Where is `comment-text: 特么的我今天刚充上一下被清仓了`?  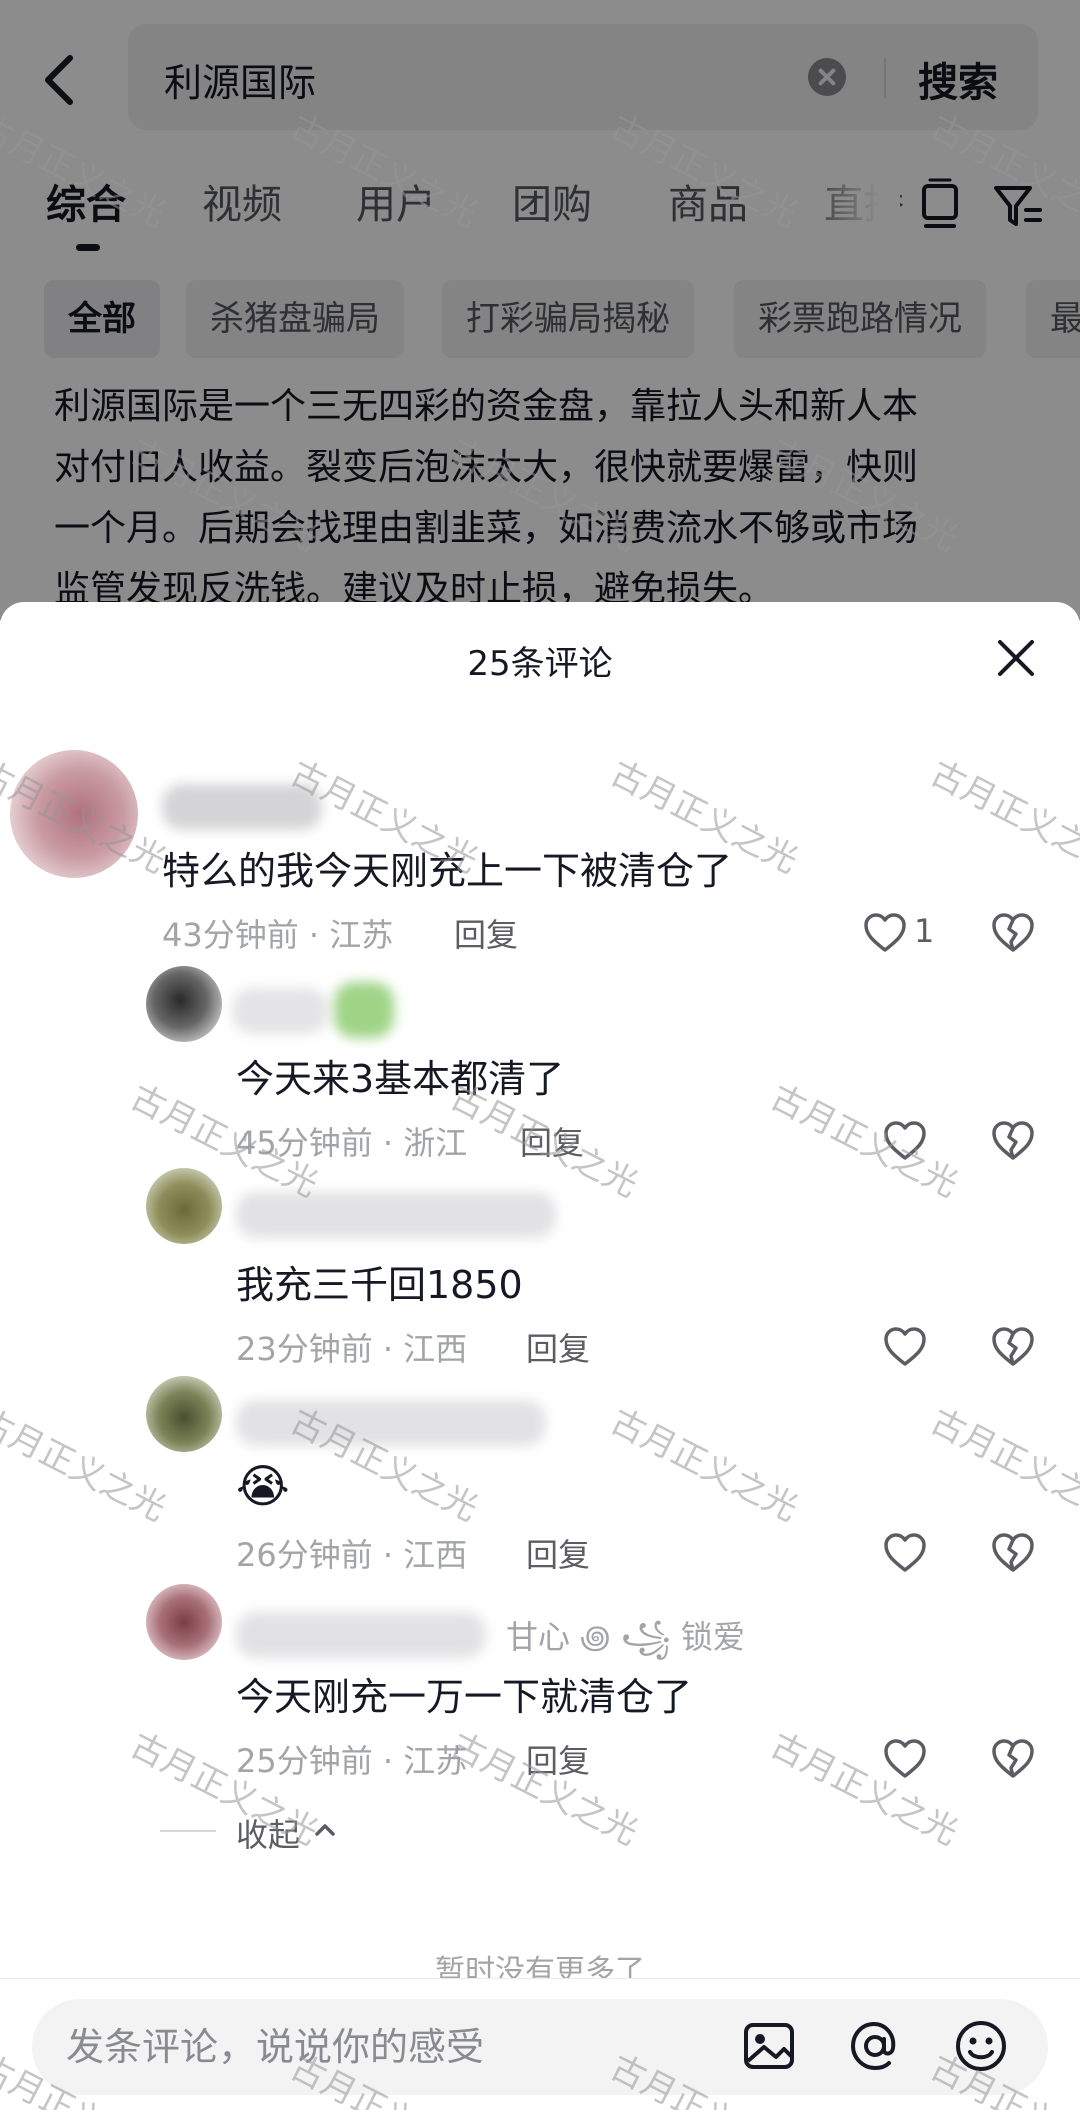
comment-text: 特么的我今天刚充上一下被清仓了 is located at coordinates (447, 871).